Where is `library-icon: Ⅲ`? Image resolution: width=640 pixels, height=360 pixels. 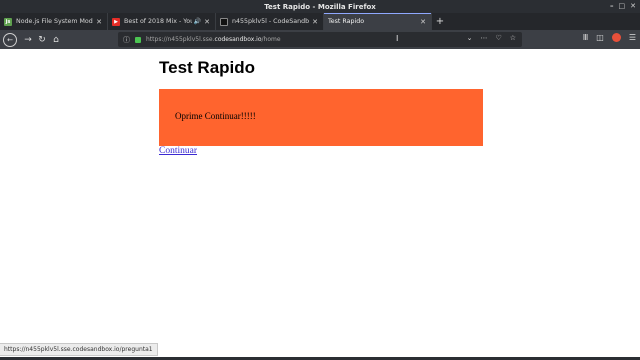
library-icon: Ⅲ is located at coordinates (586, 37).